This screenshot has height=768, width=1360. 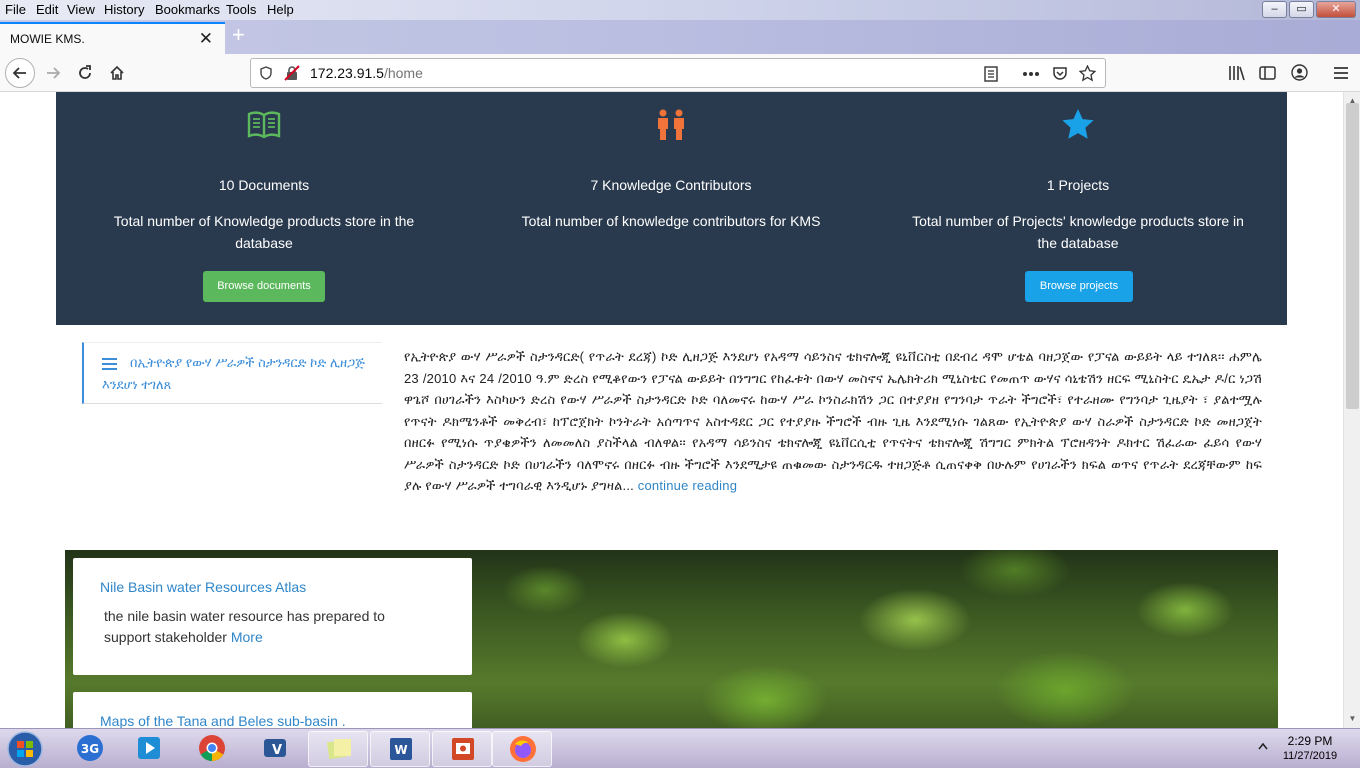 I want to click on back-arrow-icon, so click(x=19, y=73).